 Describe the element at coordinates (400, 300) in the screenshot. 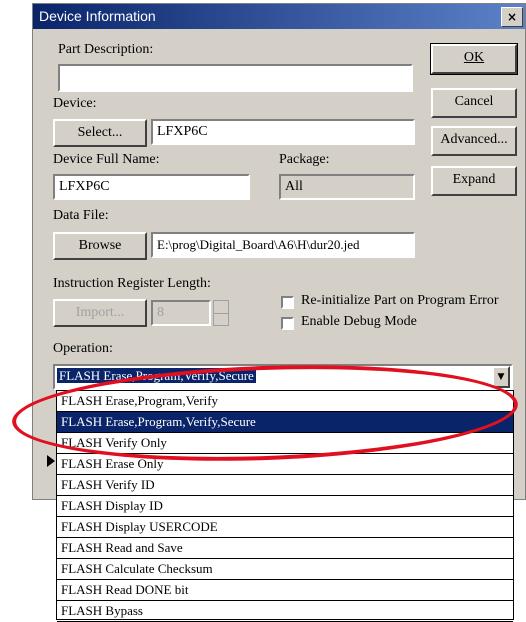

I see `reinitialize-label: Re-initialize Part on Program Error` at that location.